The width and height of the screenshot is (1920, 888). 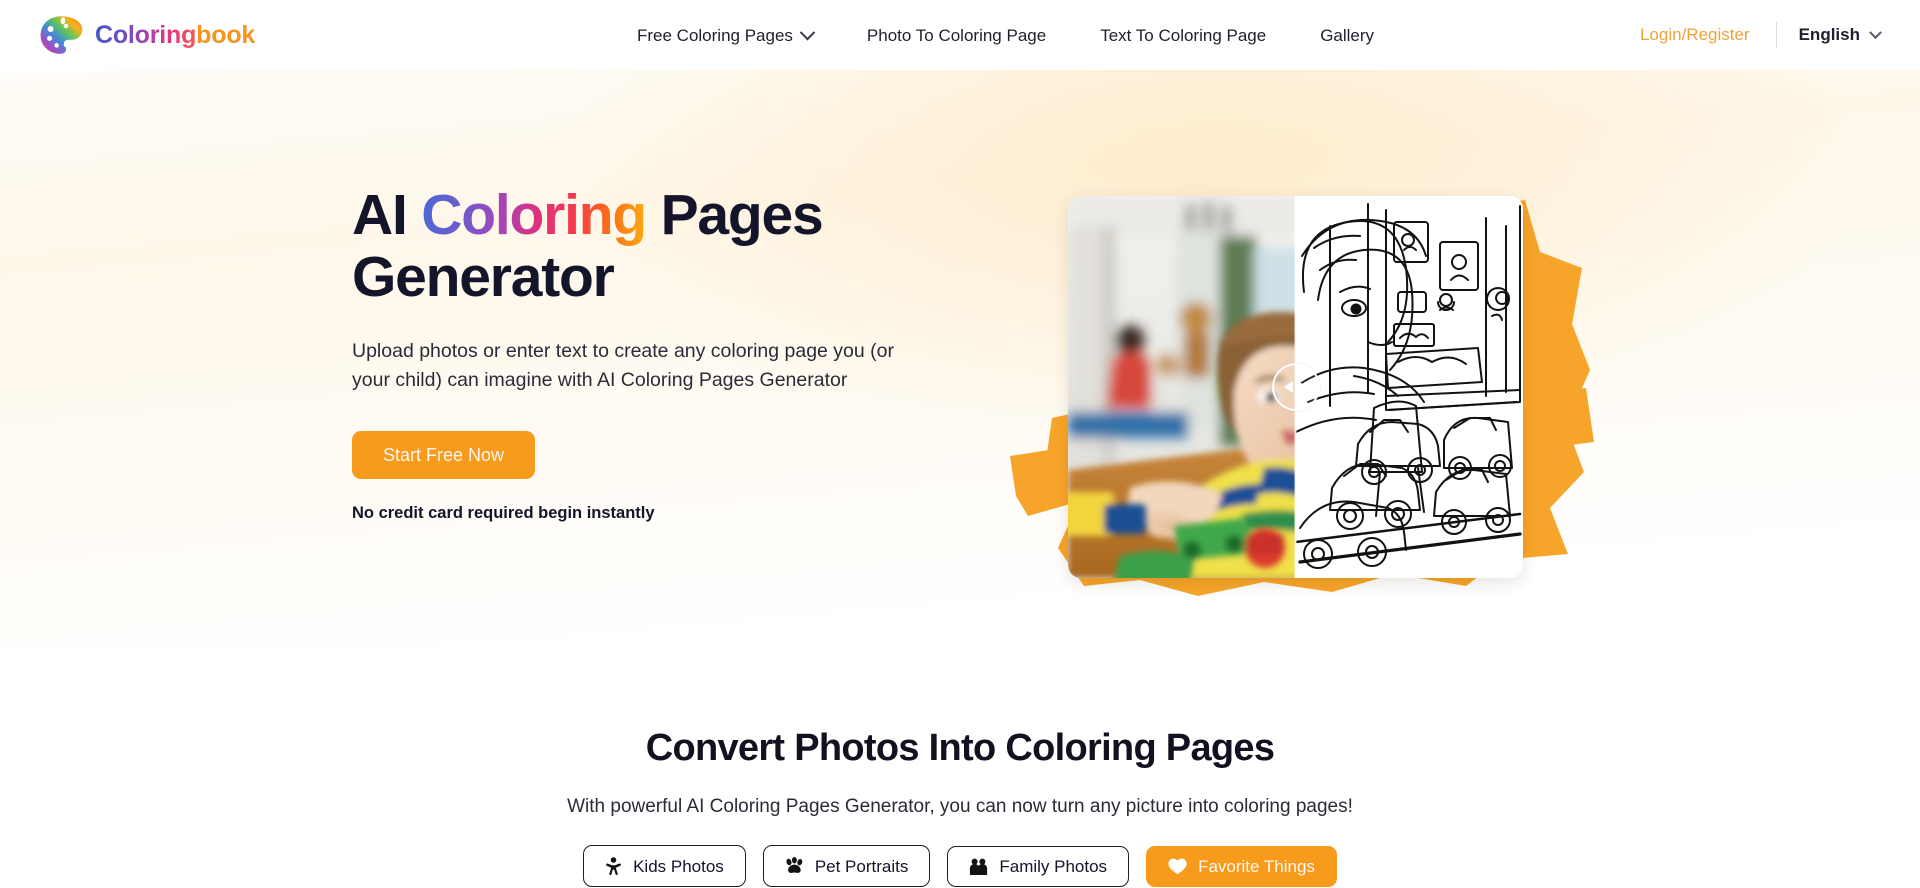 What do you see at coordinates (61, 35) in the screenshot?
I see `palette-icon` at bounding box center [61, 35].